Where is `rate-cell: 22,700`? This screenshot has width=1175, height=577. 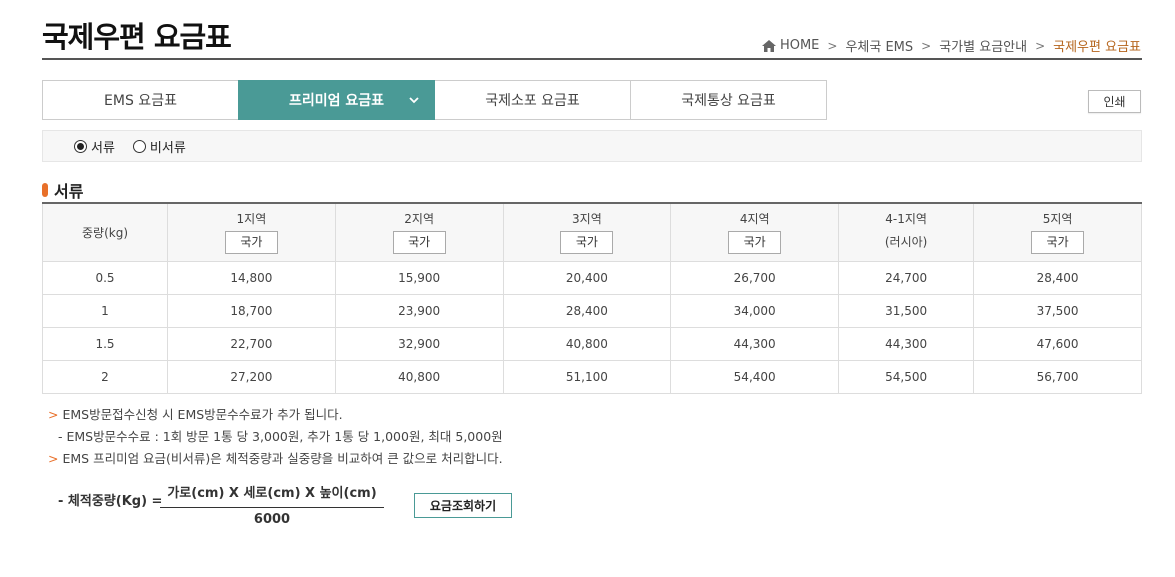 rate-cell: 22,700 is located at coordinates (251, 344).